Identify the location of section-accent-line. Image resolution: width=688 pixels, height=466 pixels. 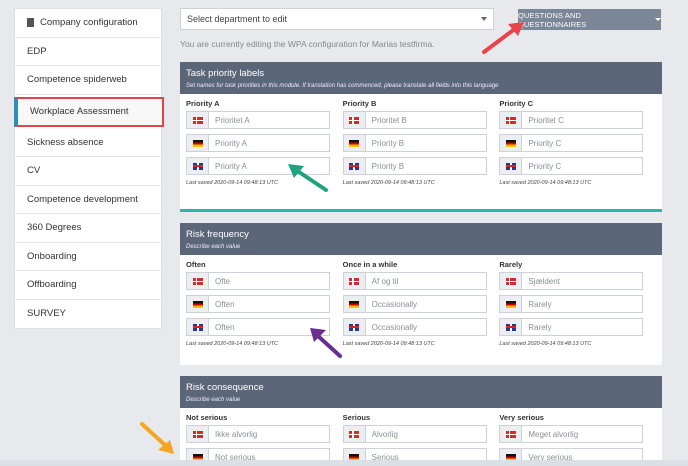
(421, 210).